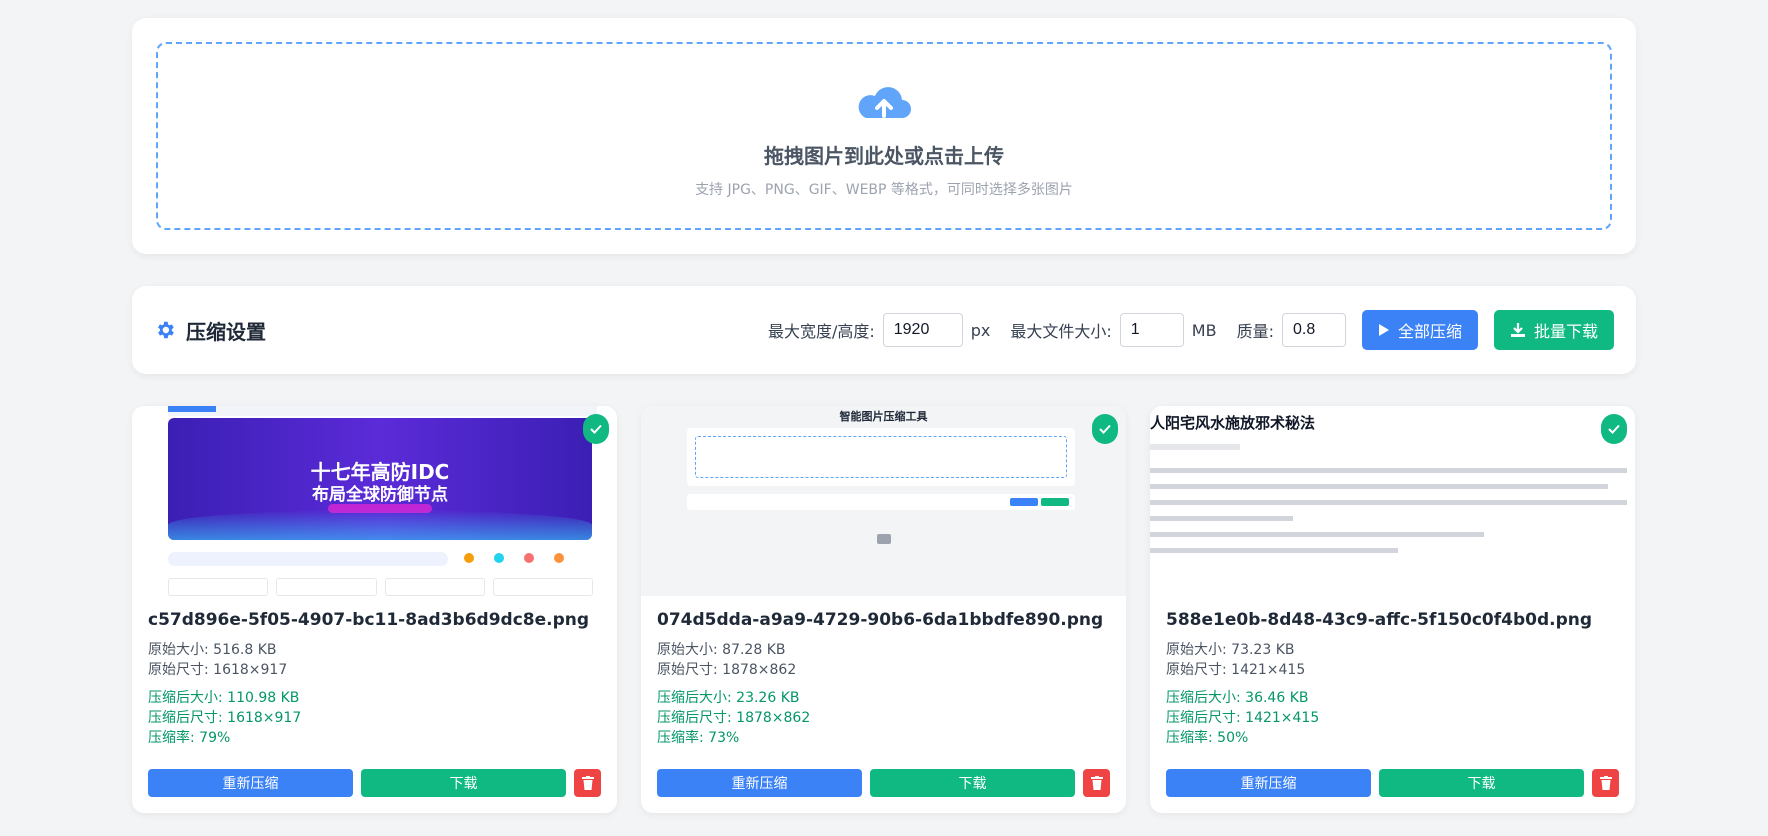  What do you see at coordinates (884, 102) in the screenshot?
I see `cloud-upload-icon` at bounding box center [884, 102].